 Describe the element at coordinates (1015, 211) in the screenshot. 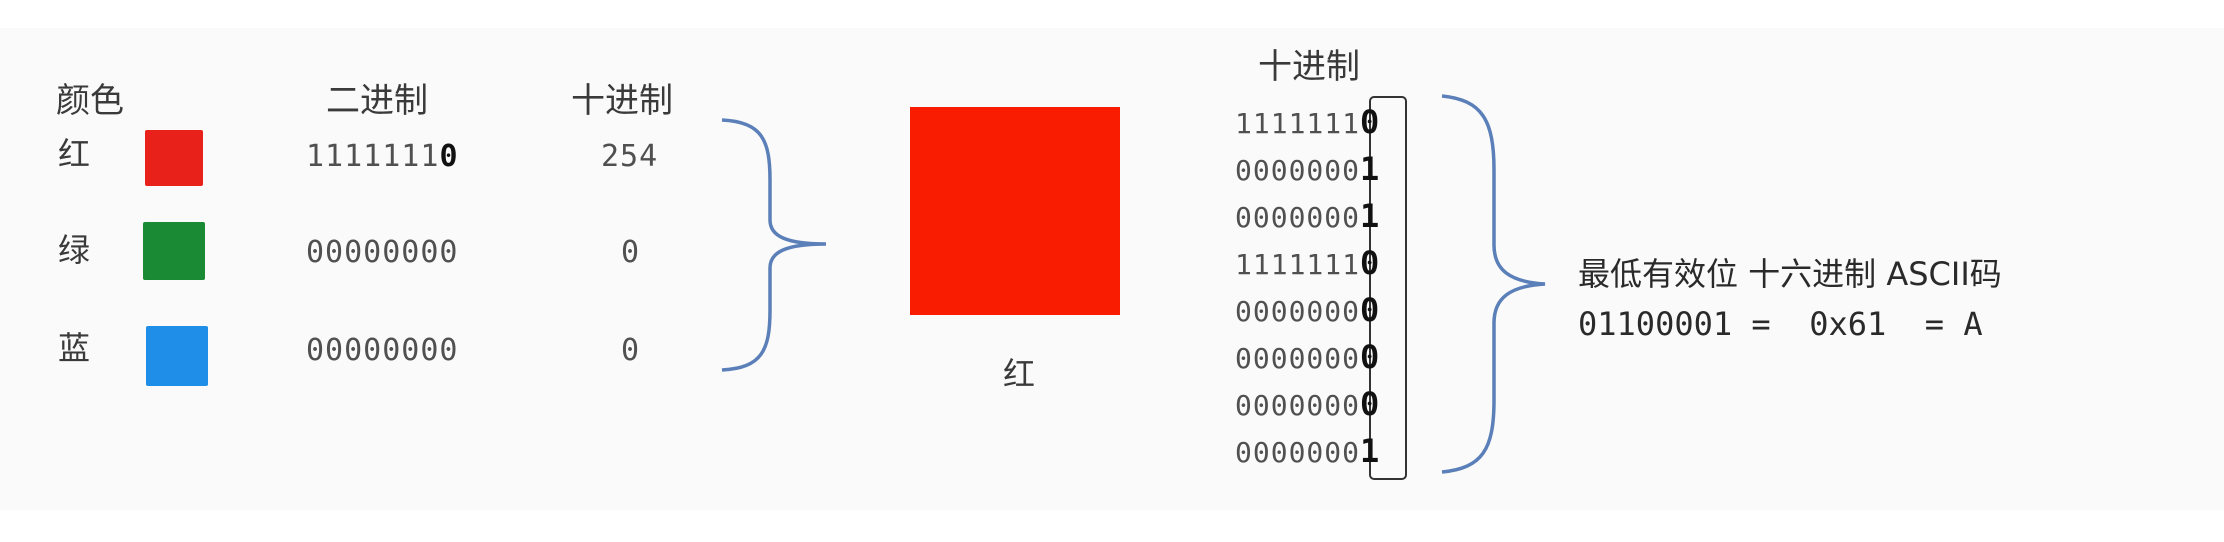

I see `pixel-color-square` at that location.